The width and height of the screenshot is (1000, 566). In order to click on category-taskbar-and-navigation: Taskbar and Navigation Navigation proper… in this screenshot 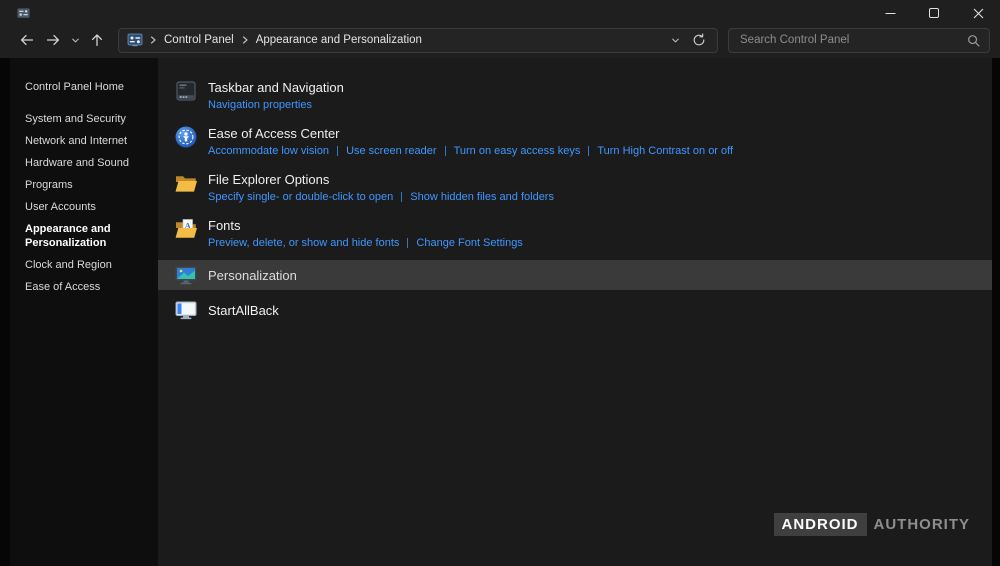, I will do `click(575, 95)`.